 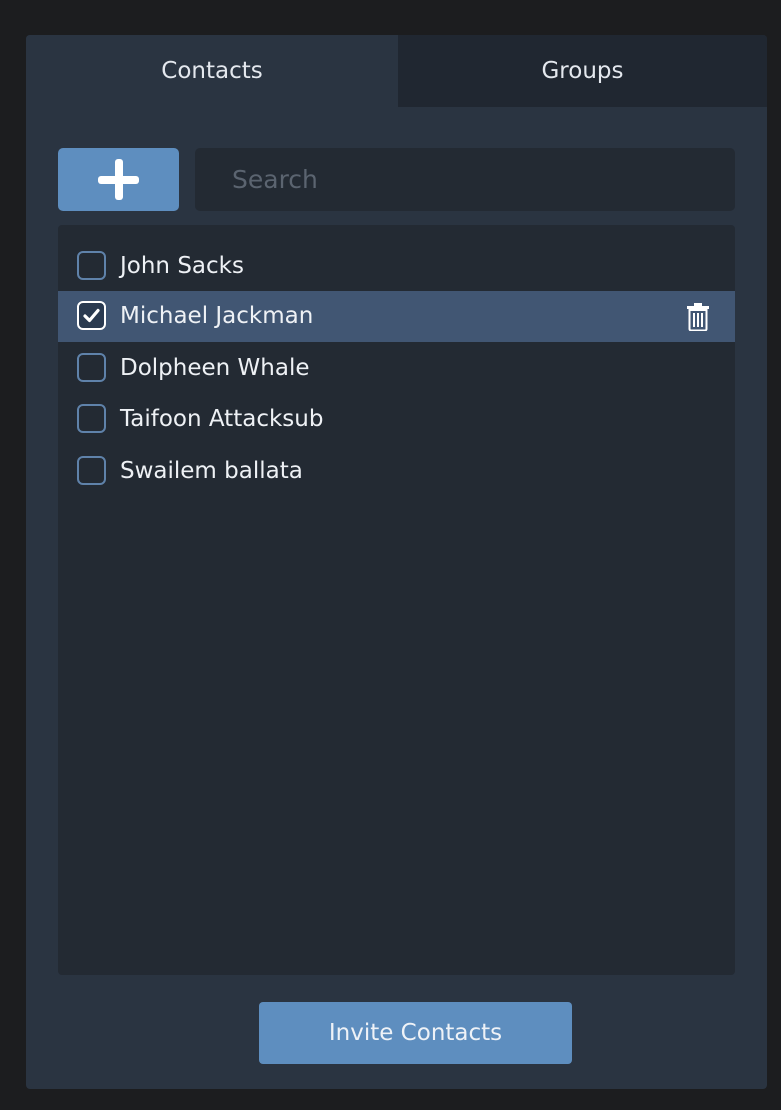 I want to click on list-item: John Sacks, so click(x=396, y=266).